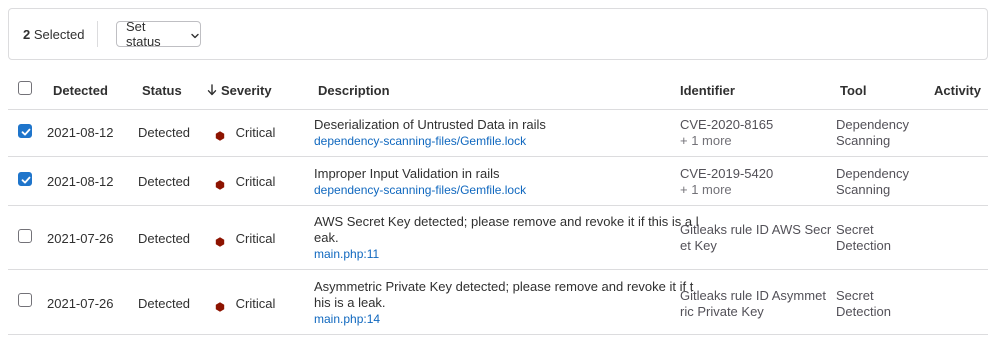 The image size is (1000, 345). Describe the element at coordinates (326, 238) in the screenshot. I see `description-title-line2: eak.` at that location.